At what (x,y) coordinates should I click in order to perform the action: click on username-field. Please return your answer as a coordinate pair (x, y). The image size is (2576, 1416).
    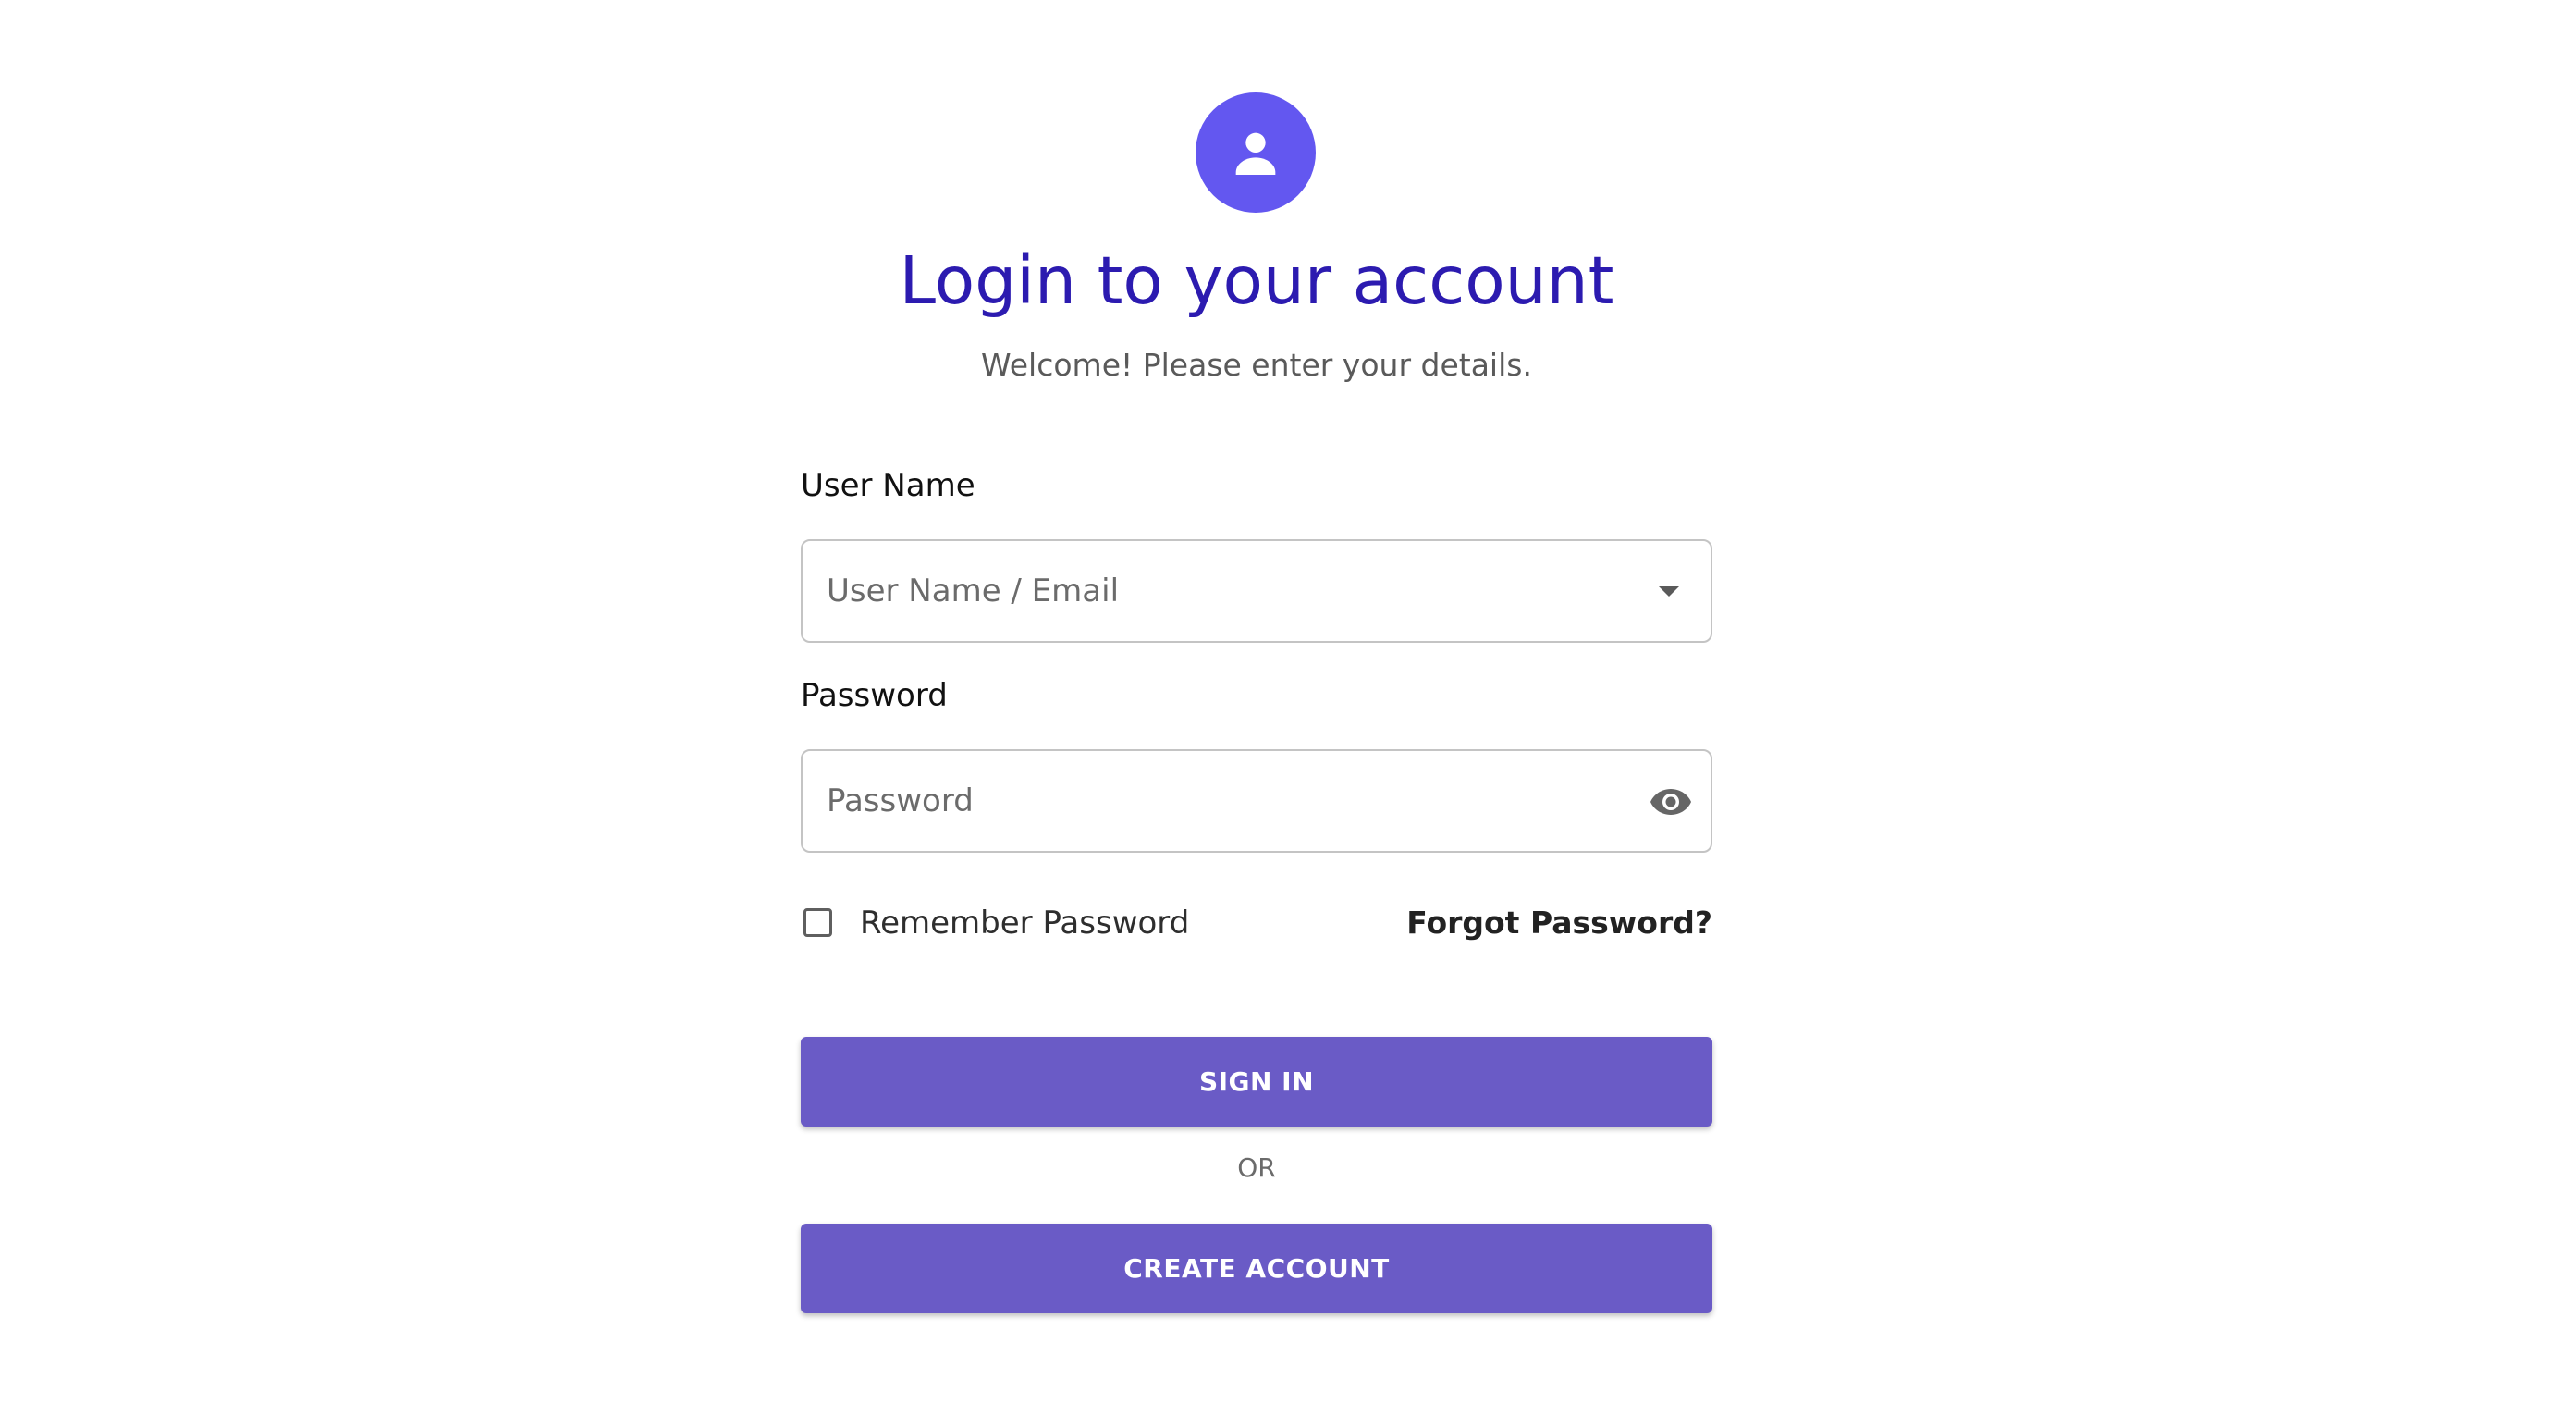
    Looking at the image, I should click on (1256, 591).